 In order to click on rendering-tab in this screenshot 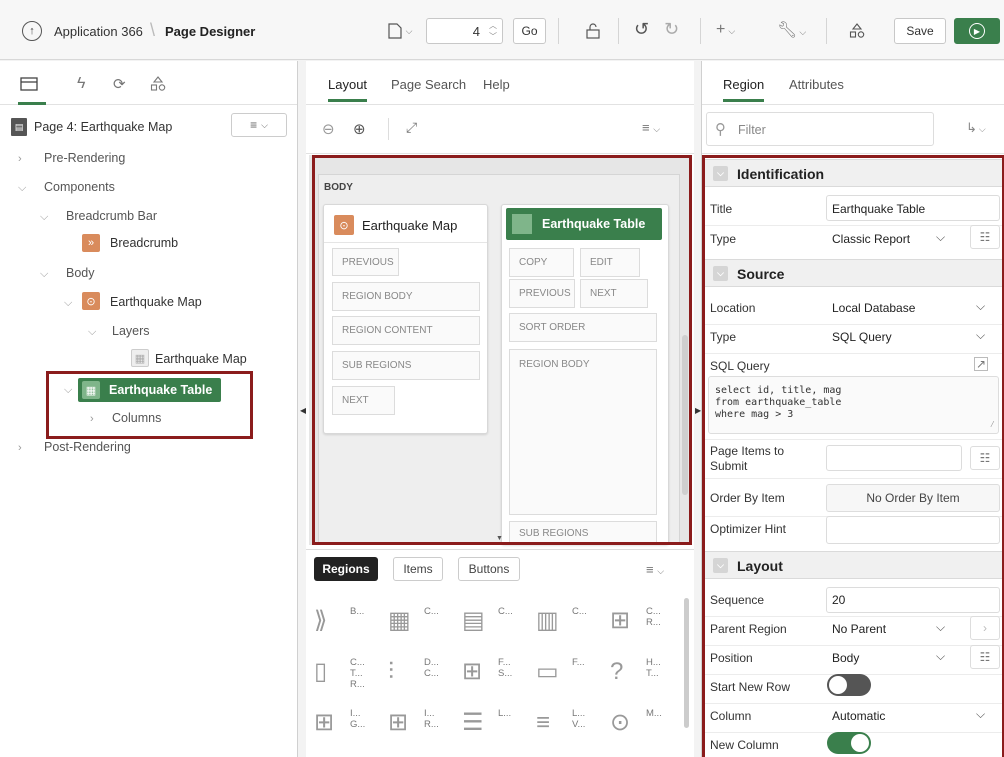, I will do `click(32, 89)`.